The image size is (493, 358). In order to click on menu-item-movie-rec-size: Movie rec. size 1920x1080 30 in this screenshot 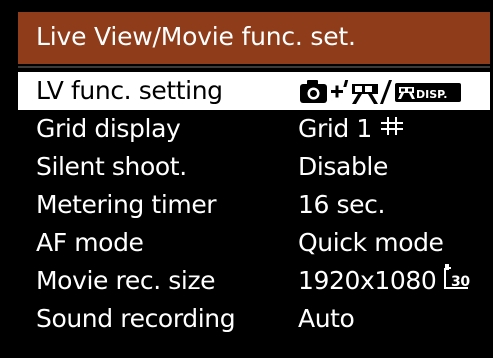, I will do `click(254, 281)`.